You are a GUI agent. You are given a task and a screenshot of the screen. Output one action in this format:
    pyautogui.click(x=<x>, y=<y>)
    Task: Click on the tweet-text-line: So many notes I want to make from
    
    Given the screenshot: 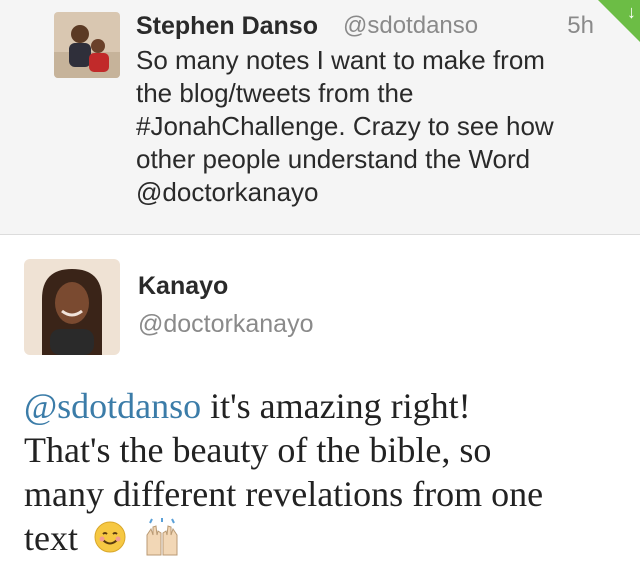 What is the action you would take?
    pyautogui.click(x=340, y=60)
    